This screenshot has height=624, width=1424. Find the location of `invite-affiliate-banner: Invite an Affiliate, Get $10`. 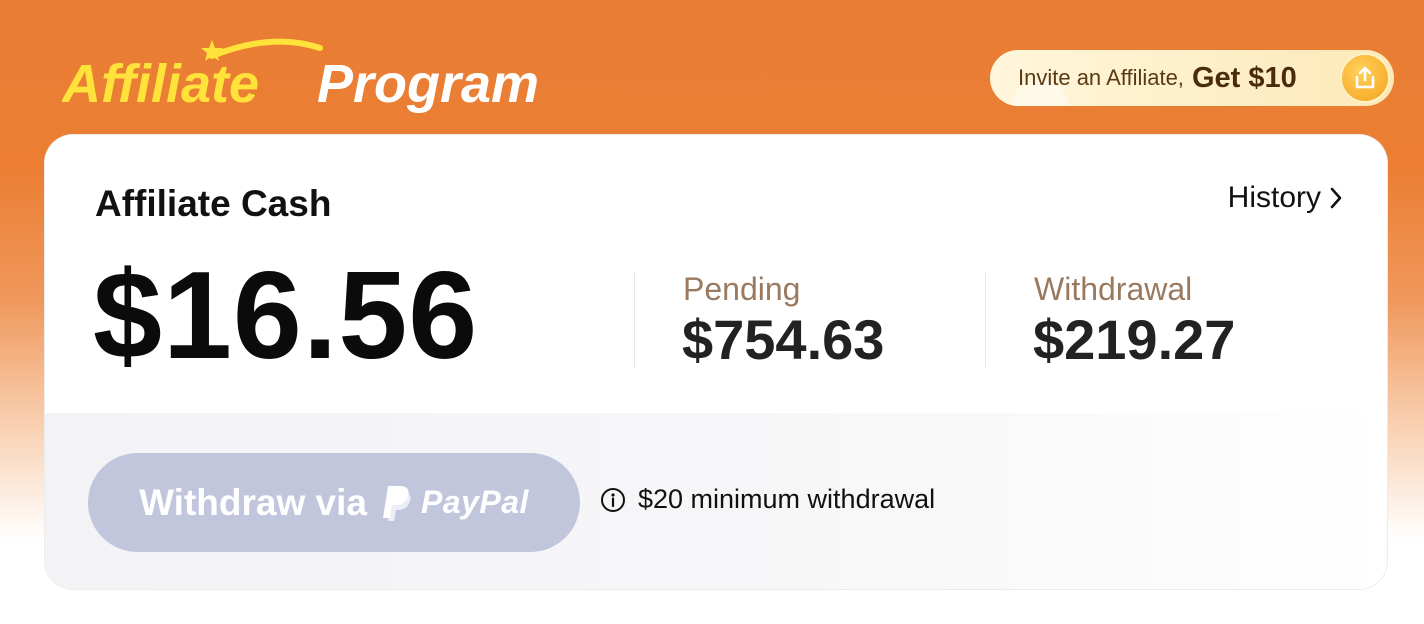

invite-affiliate-banner: Invite an Affiliate, Get $10 is located at coordinates (1192, 78).